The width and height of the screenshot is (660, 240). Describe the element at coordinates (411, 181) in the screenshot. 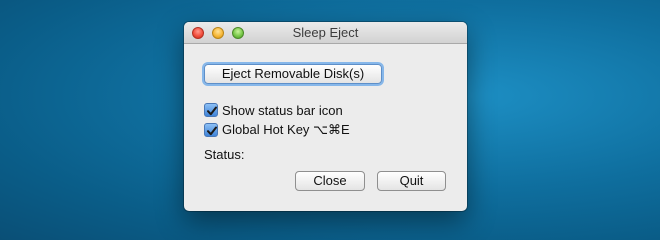

I see `quit-button: Quit` at that location.